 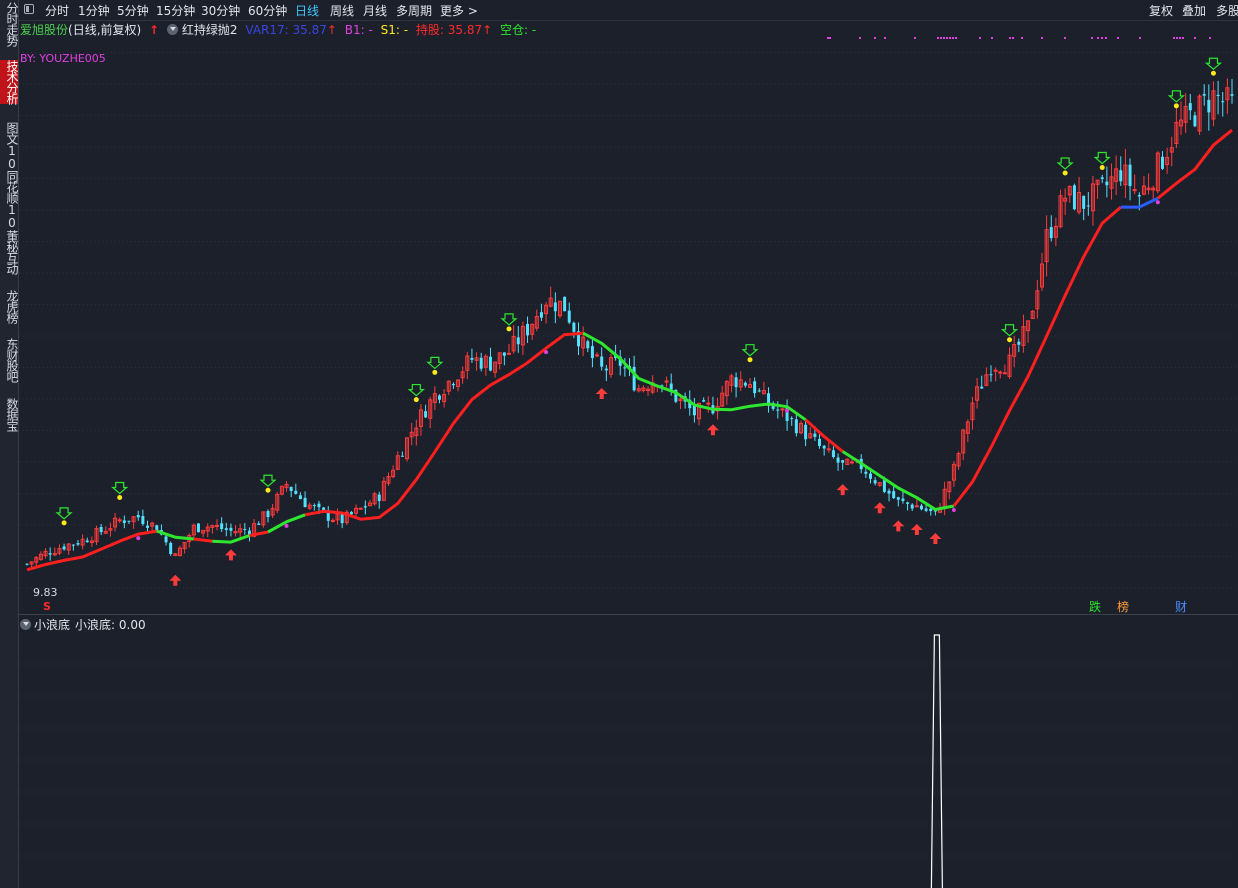 I want to click on period-tab-6: 日线, so click(x=307, y=10).